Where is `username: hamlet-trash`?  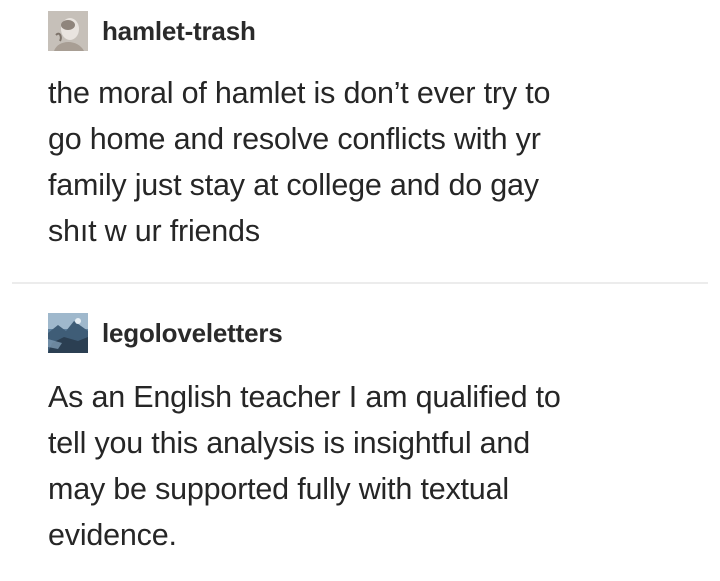
username: hamlet-trash is located at coordinates (179, 31).